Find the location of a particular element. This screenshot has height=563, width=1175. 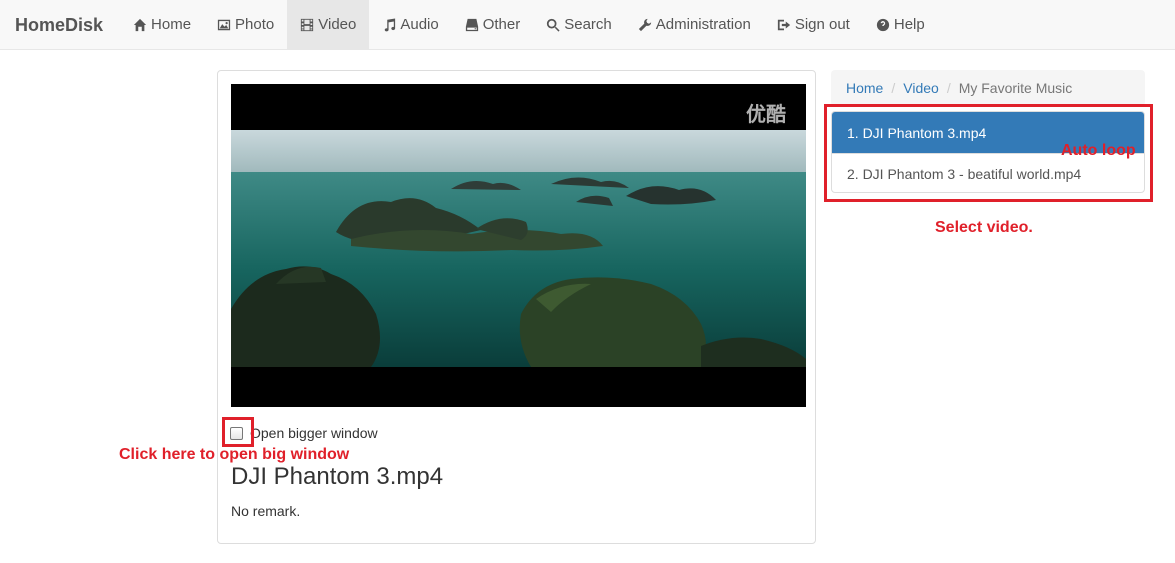

sign-out-icon is located at coordinates (783, 24).